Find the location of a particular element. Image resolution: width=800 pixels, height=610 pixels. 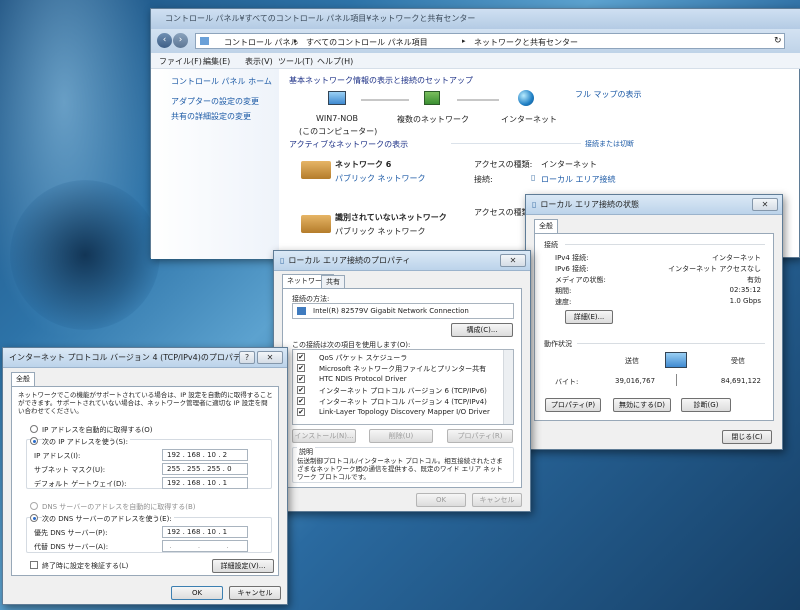

connect-disconnect-link: 接続または切断 is located at coordinates (609, 144).